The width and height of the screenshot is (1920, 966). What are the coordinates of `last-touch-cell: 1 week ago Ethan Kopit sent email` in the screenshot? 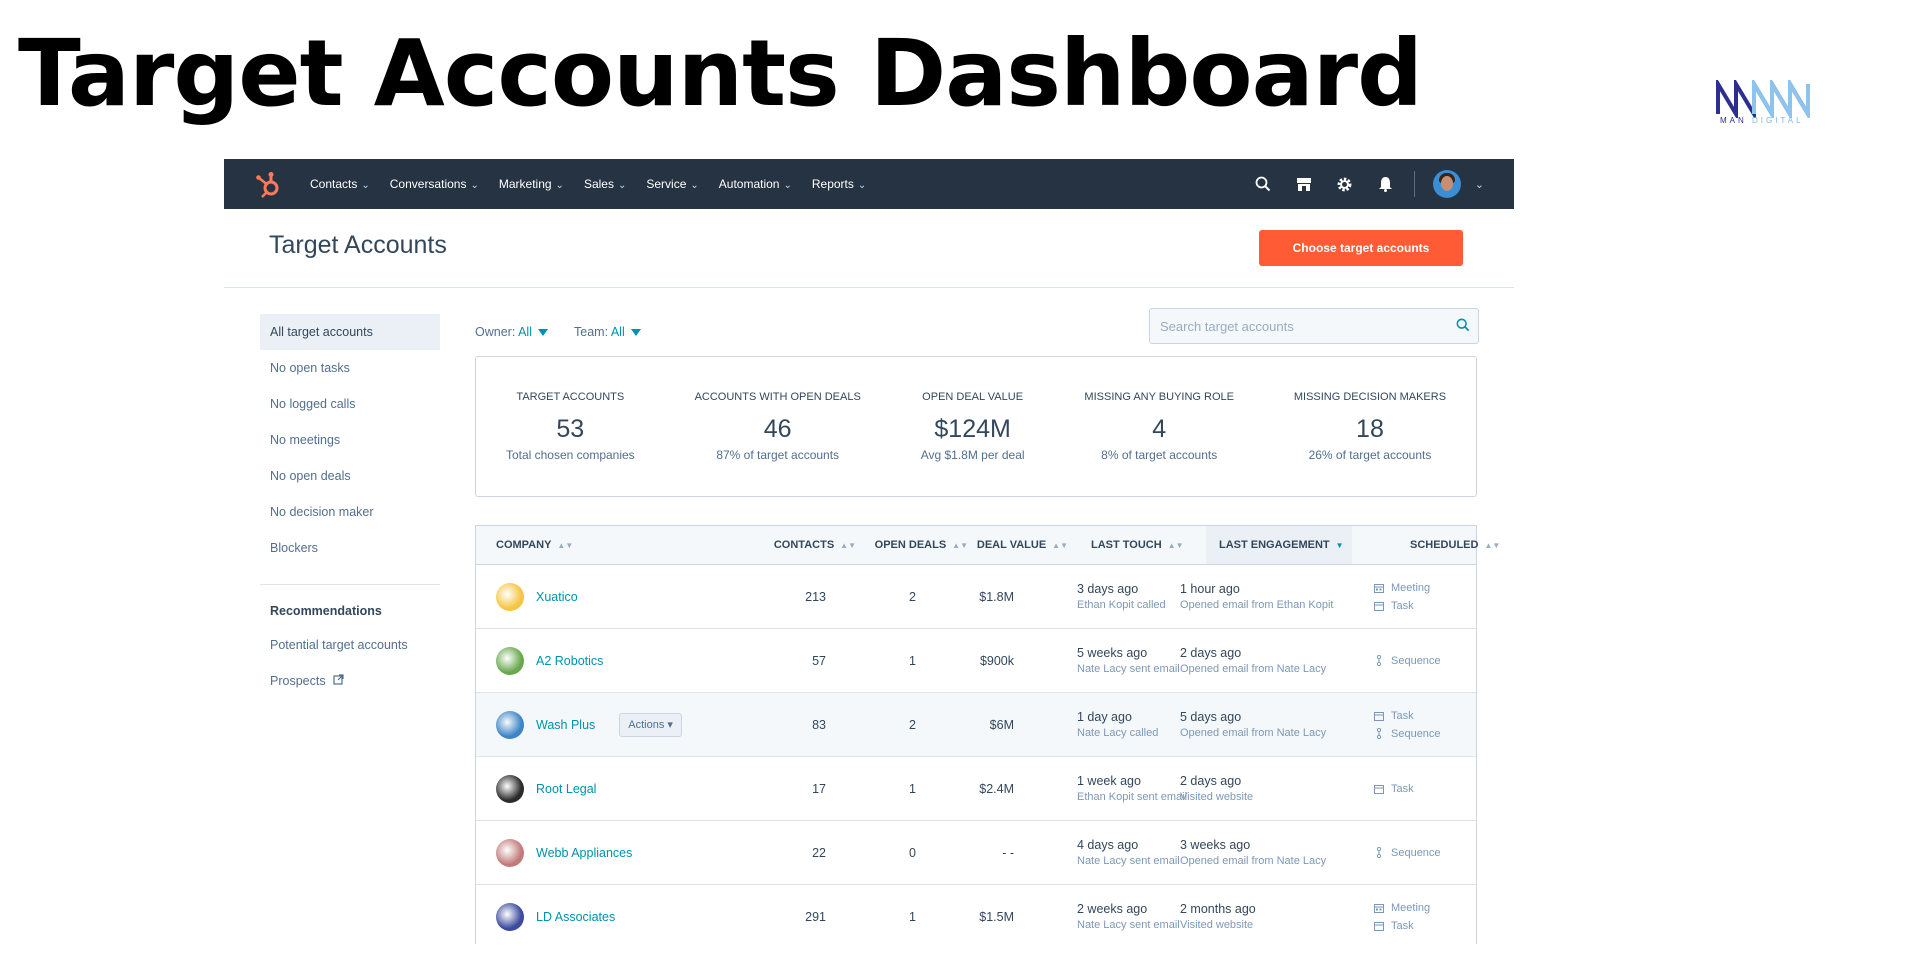 It's located at (1132, 788).